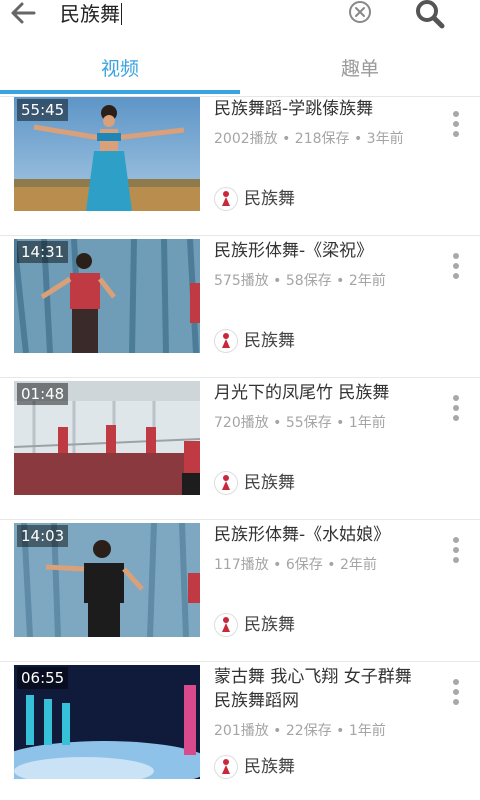  What do you see at coordinates (107, 438) in the screenshot?
I see `video-thumbnail: 01:48` at bounding box center [107, 438].